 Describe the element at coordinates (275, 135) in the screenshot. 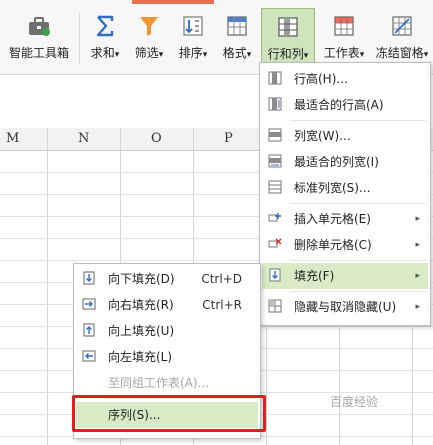

I see `column-width-icon` at that location.